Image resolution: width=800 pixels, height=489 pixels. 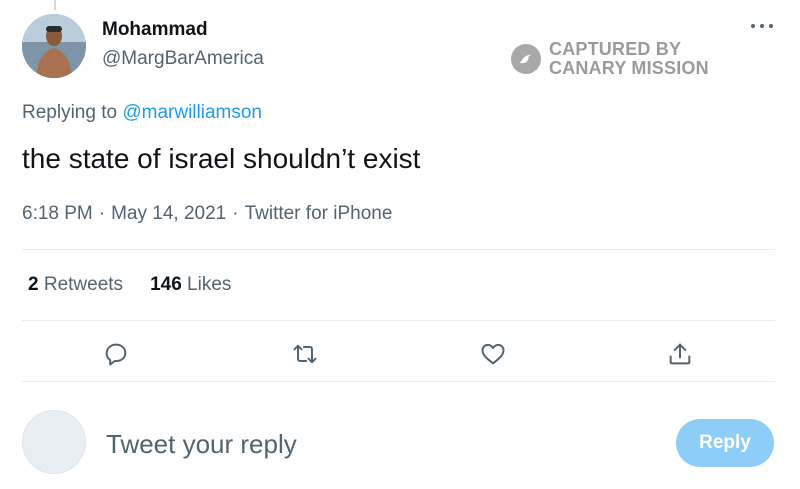 I want to click on author-avatar, so click(x=54, y=46).